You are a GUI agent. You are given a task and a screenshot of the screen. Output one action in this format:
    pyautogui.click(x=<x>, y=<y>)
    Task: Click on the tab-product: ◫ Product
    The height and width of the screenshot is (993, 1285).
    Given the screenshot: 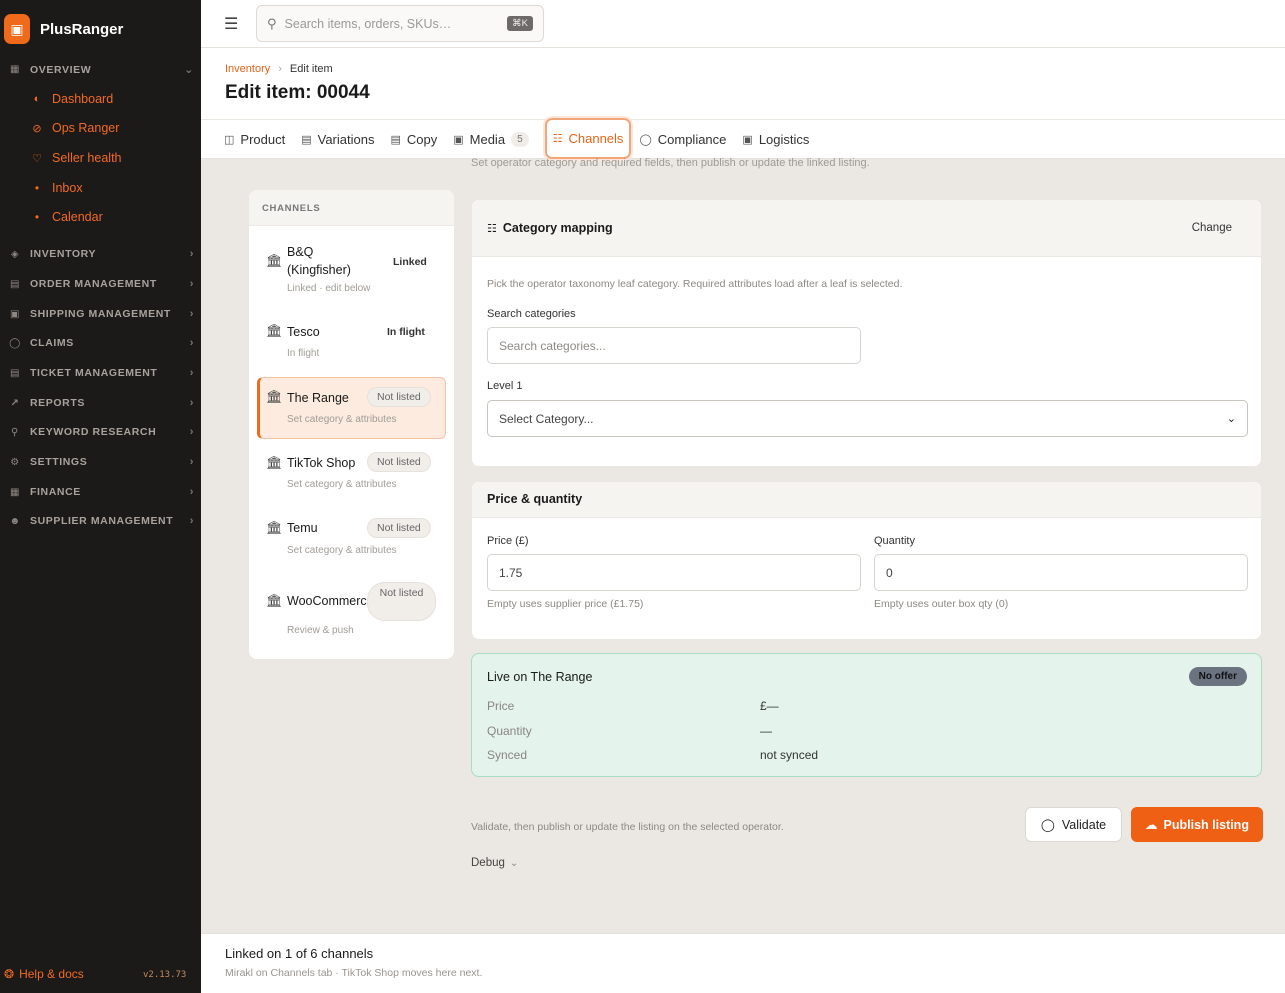 What is the action you would take?
    pyautogui.click(x=258, y=139)
    